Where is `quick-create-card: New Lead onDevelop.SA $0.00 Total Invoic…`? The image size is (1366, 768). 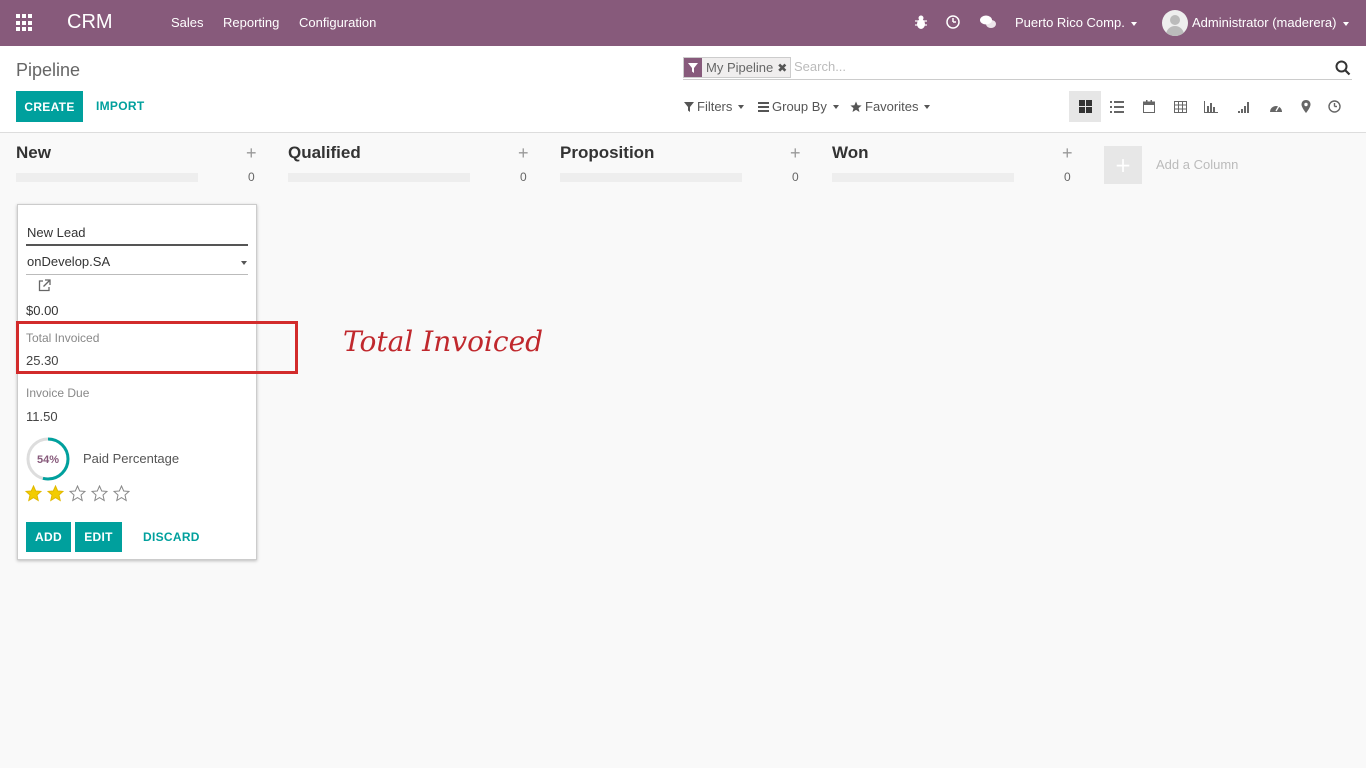
quick-create-card: New Lead onDevelop.SA $0.00 Total Invoic… is located at coordinates (137, 382).